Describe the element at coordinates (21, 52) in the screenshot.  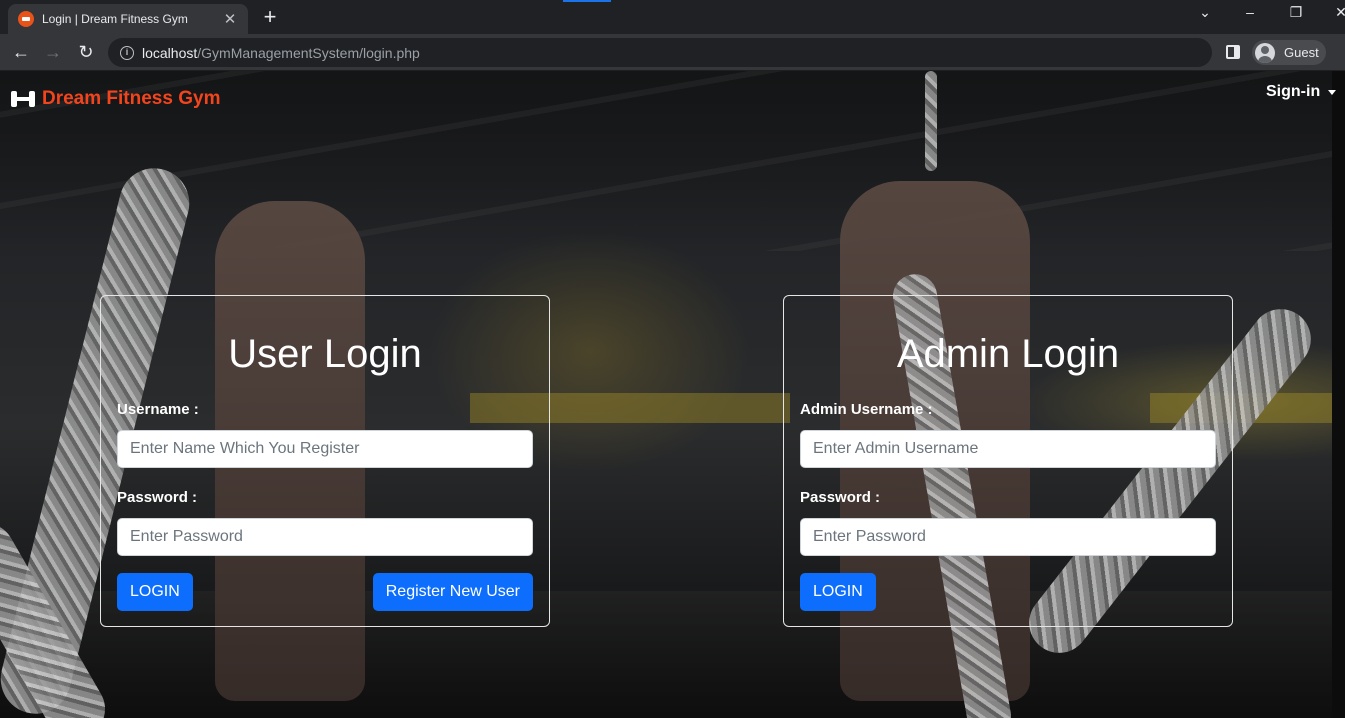
I see `back-arrow-icon: ←` at that location.